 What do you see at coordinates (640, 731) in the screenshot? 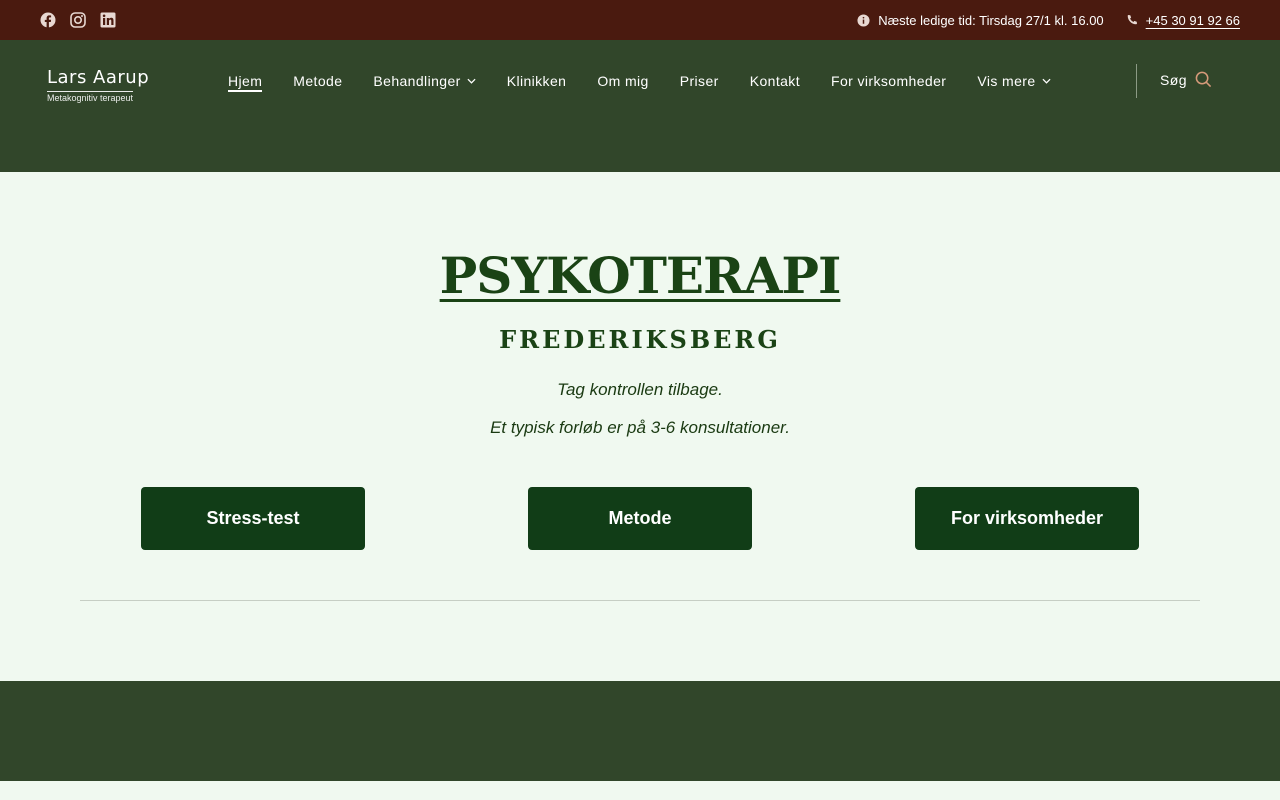
I see `green-band` at bounding box center [640, 731].